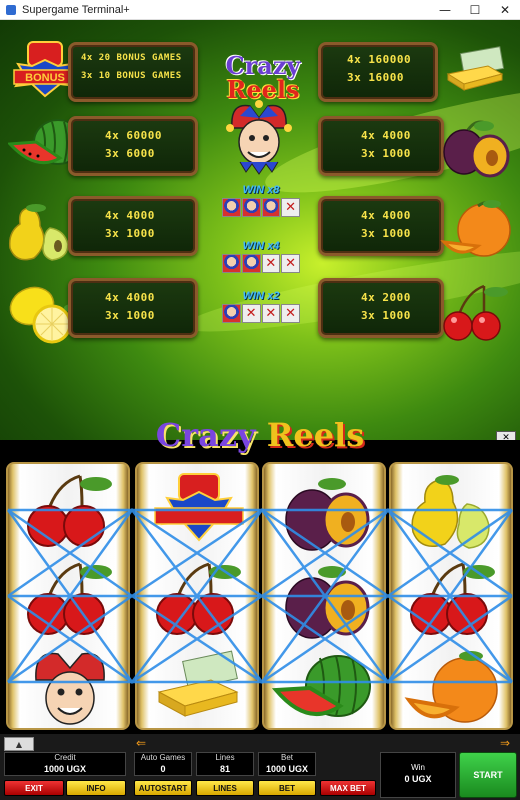 This screenshot has width=520, height=800. I want to click on app-icon, so click(11, 9).